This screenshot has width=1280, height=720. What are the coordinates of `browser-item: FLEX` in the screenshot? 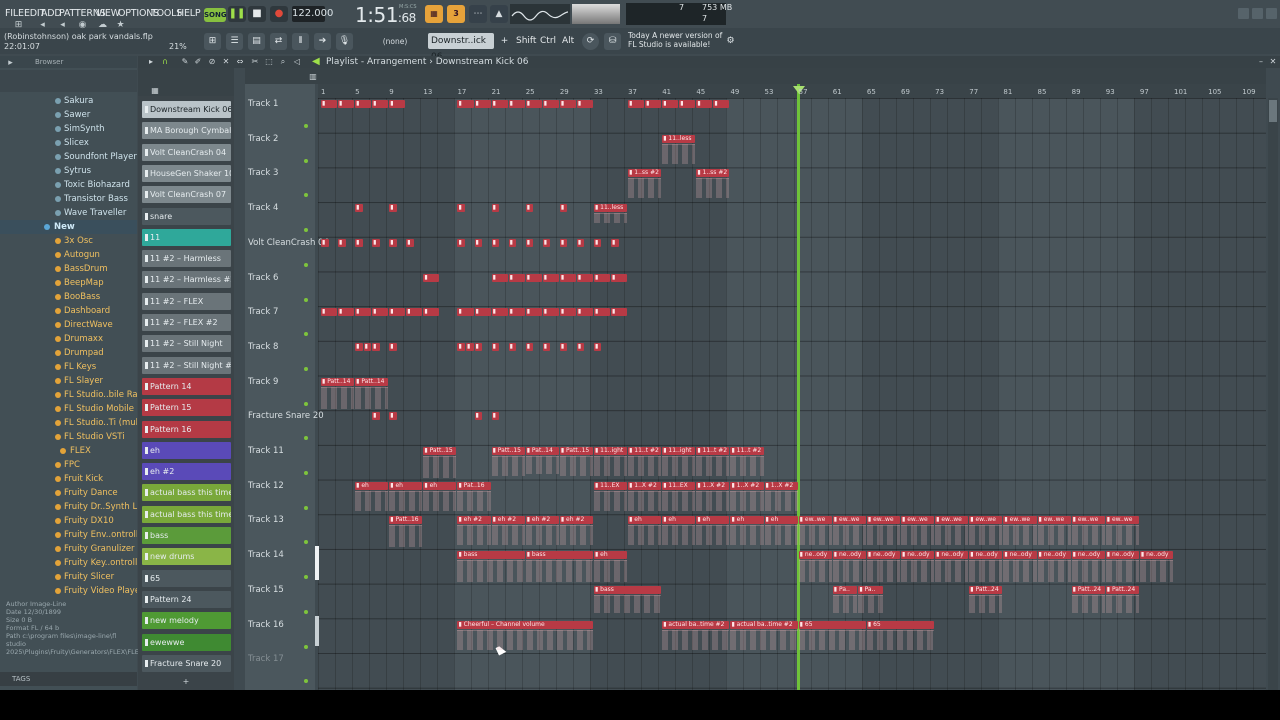 It's located at (68, 451).